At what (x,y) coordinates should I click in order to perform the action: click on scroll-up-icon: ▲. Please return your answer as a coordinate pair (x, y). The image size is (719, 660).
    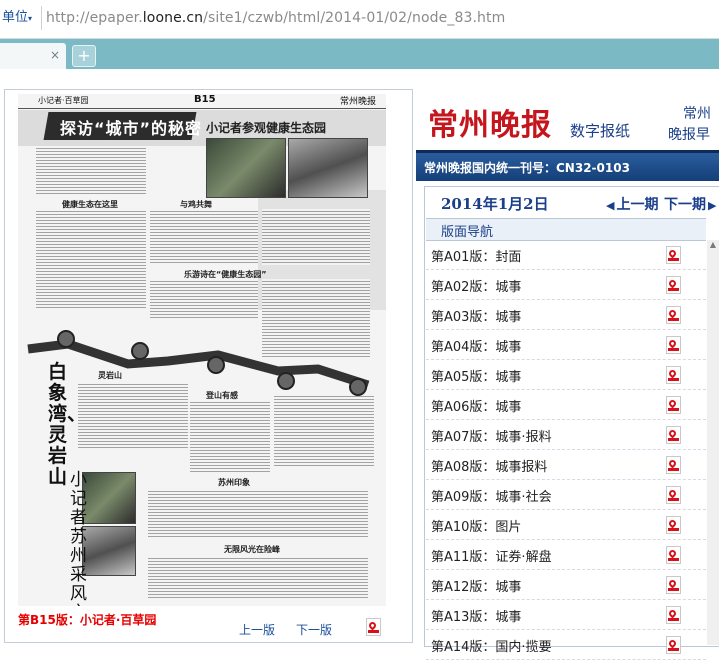
    Looking at the image, I should click on (713, 246).